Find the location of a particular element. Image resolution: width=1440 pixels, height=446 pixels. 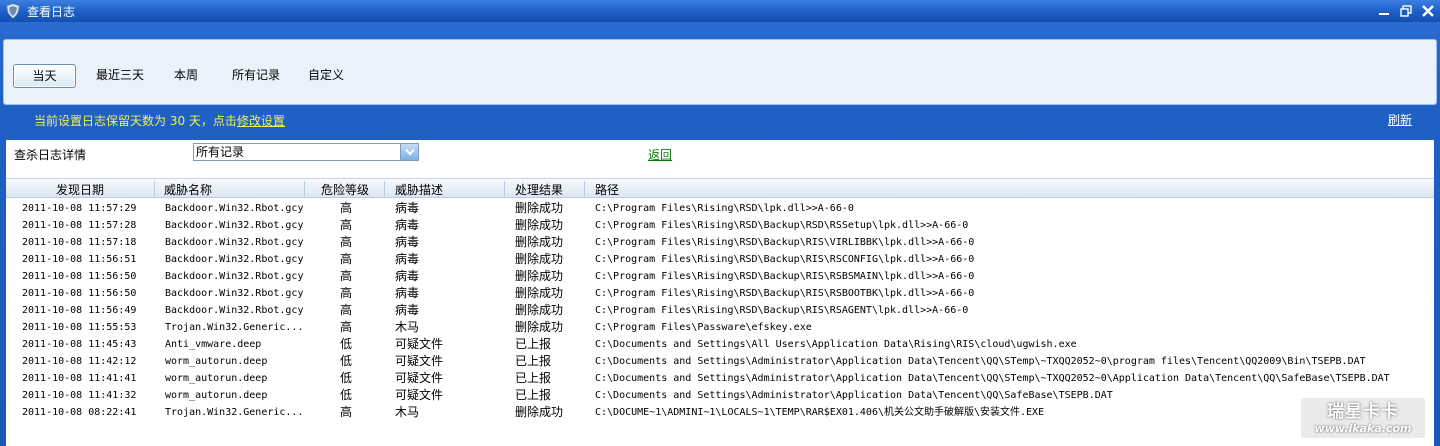

date-cell: 2011-10-08 11:57:18 is located at coordinates (79, 242).